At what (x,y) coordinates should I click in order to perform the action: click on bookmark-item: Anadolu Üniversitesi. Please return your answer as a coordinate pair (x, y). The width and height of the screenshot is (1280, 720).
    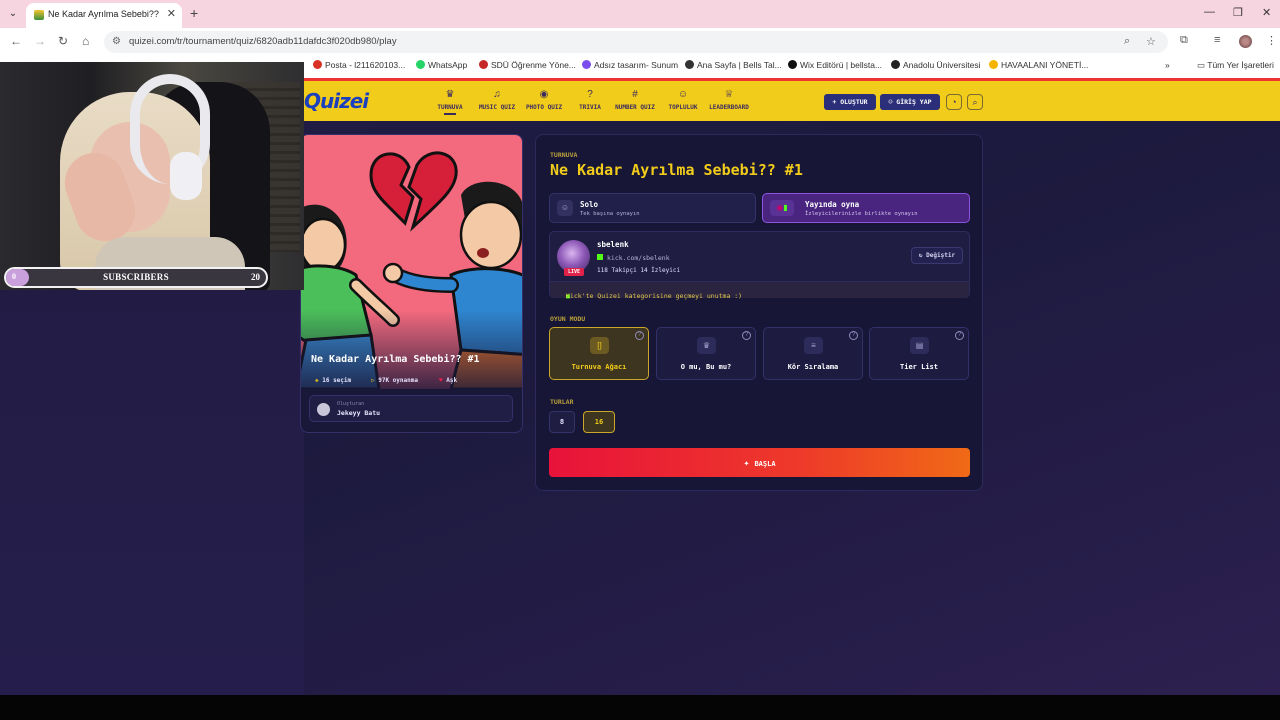
    Looking at the image, I should click on (935, 65).